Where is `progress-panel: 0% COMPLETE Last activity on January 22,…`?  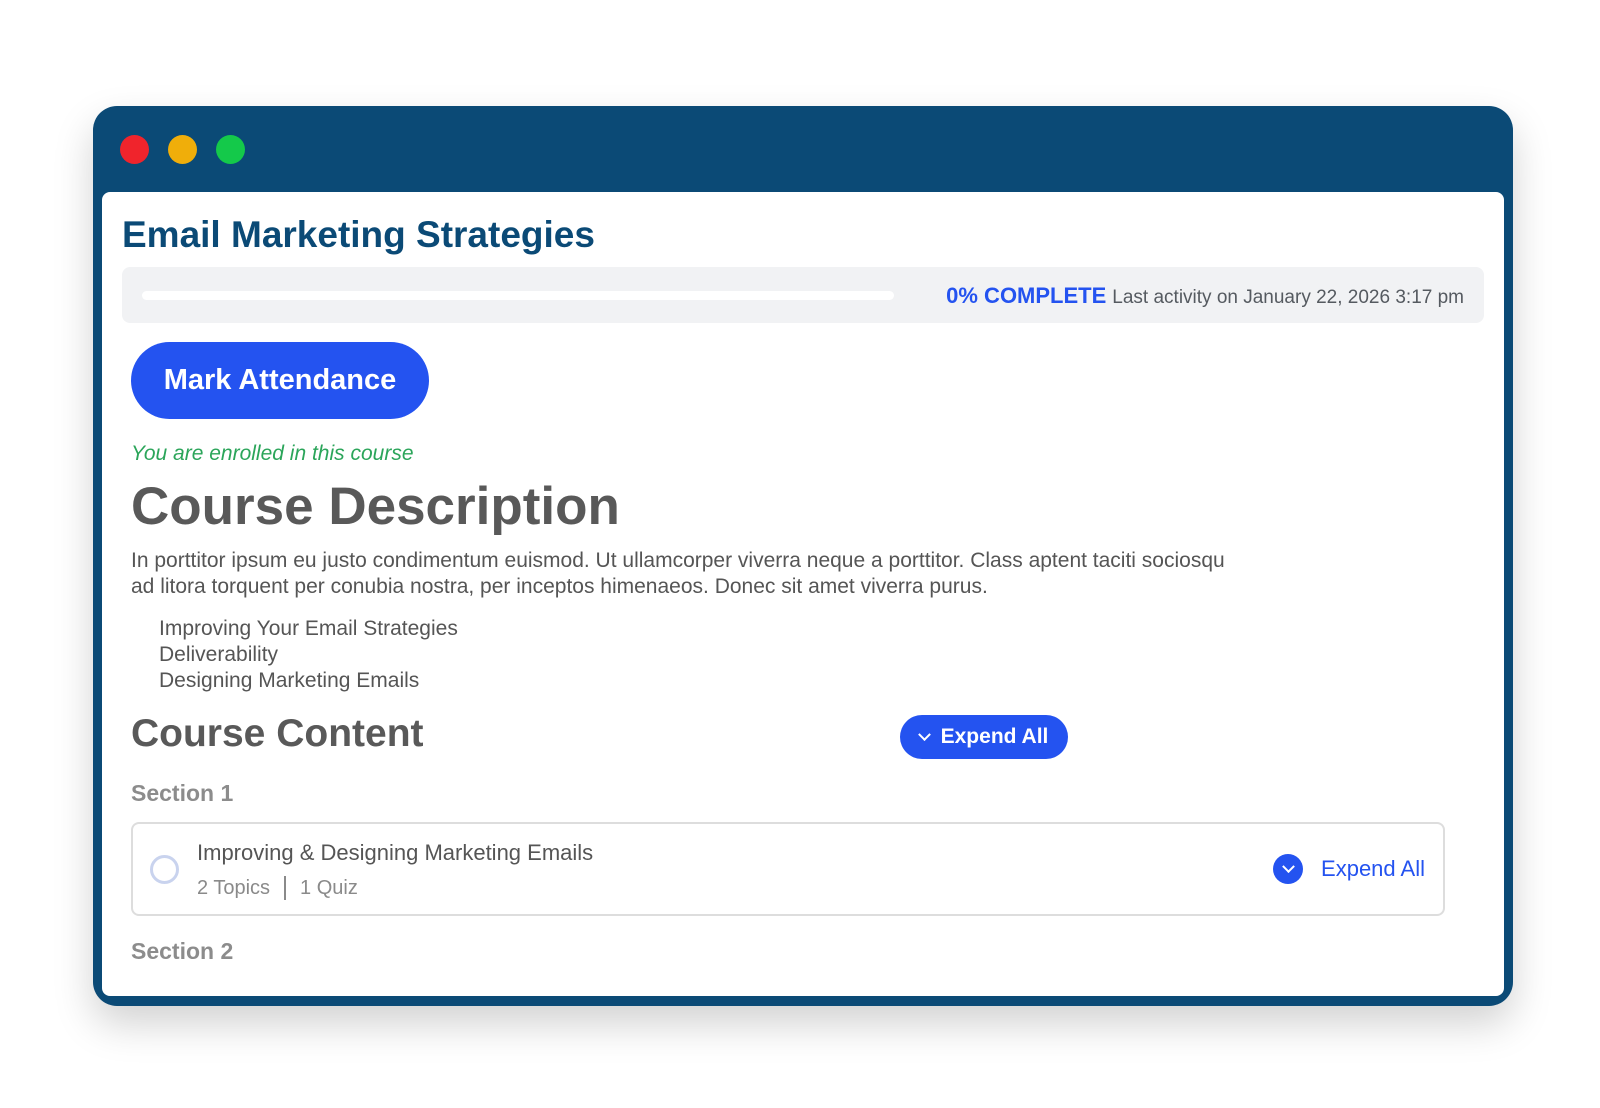
progress-panel: 0% COMPLETE Last activity on January 22,… is located at coordinates (803, 295).